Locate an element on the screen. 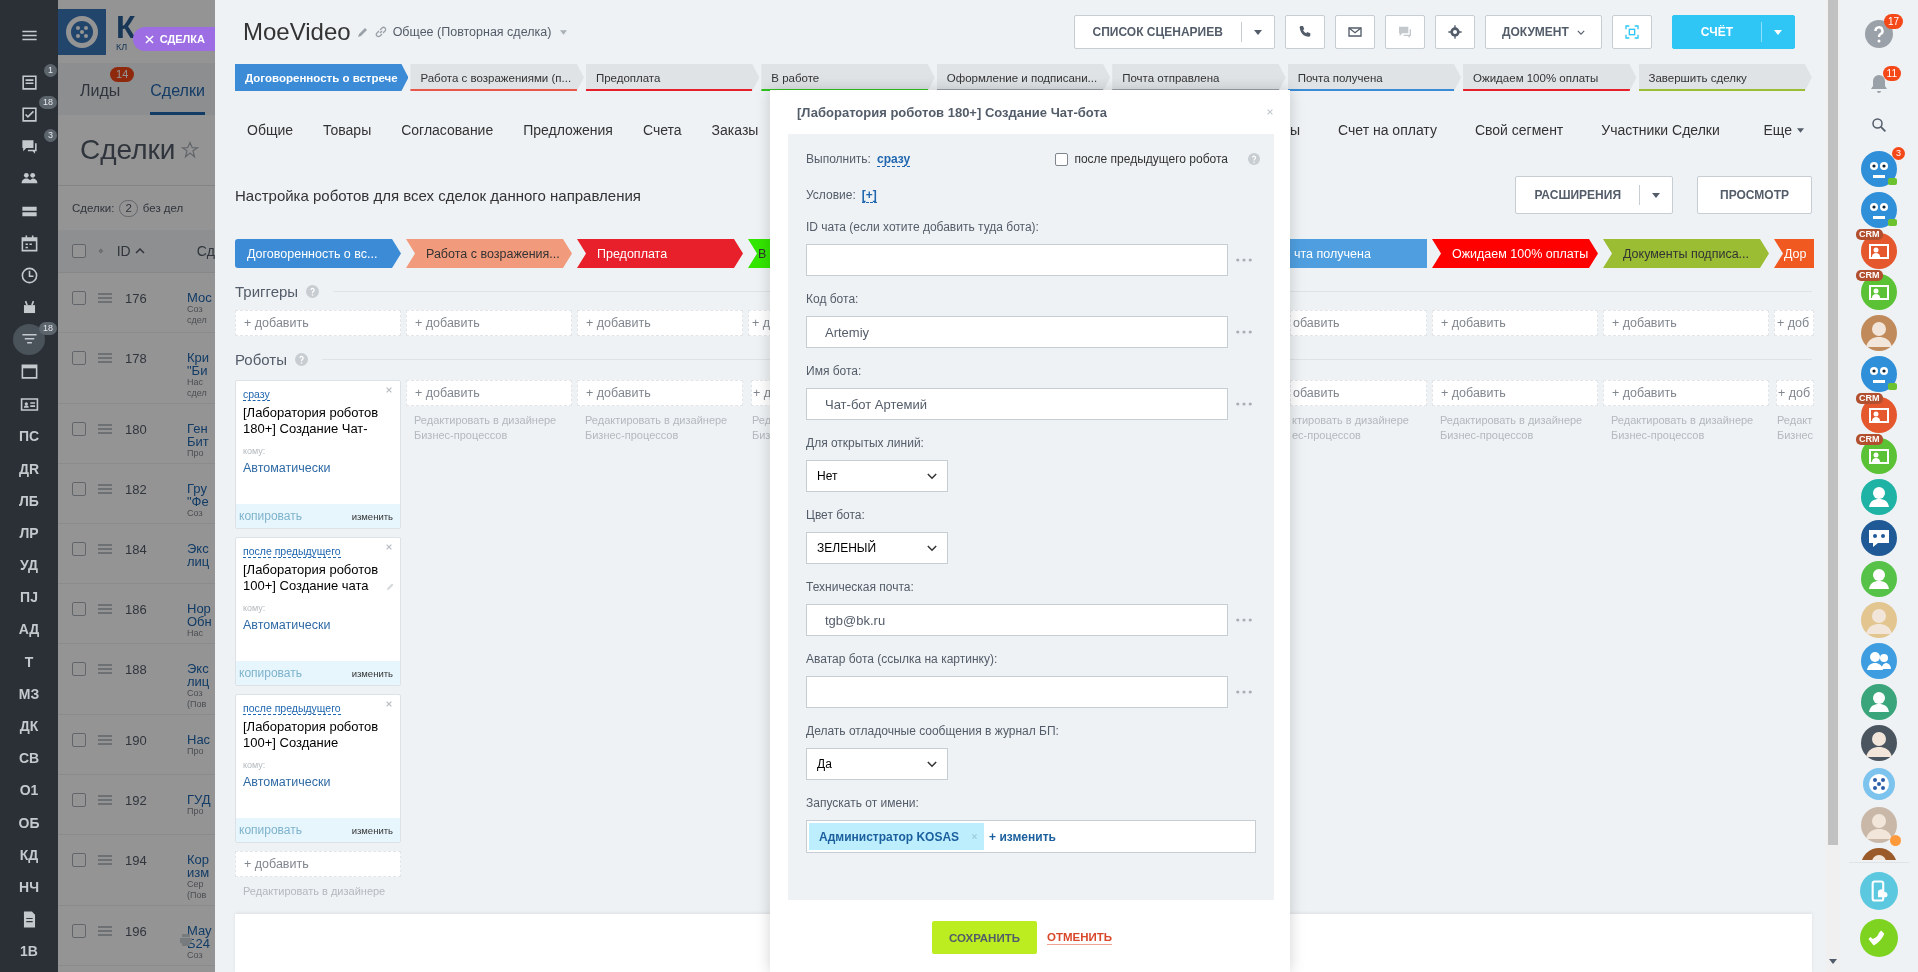 Image resolution: width=1918 pixels, height=972 pixels. crm-card-icon is located at coordinates (1879, 456).